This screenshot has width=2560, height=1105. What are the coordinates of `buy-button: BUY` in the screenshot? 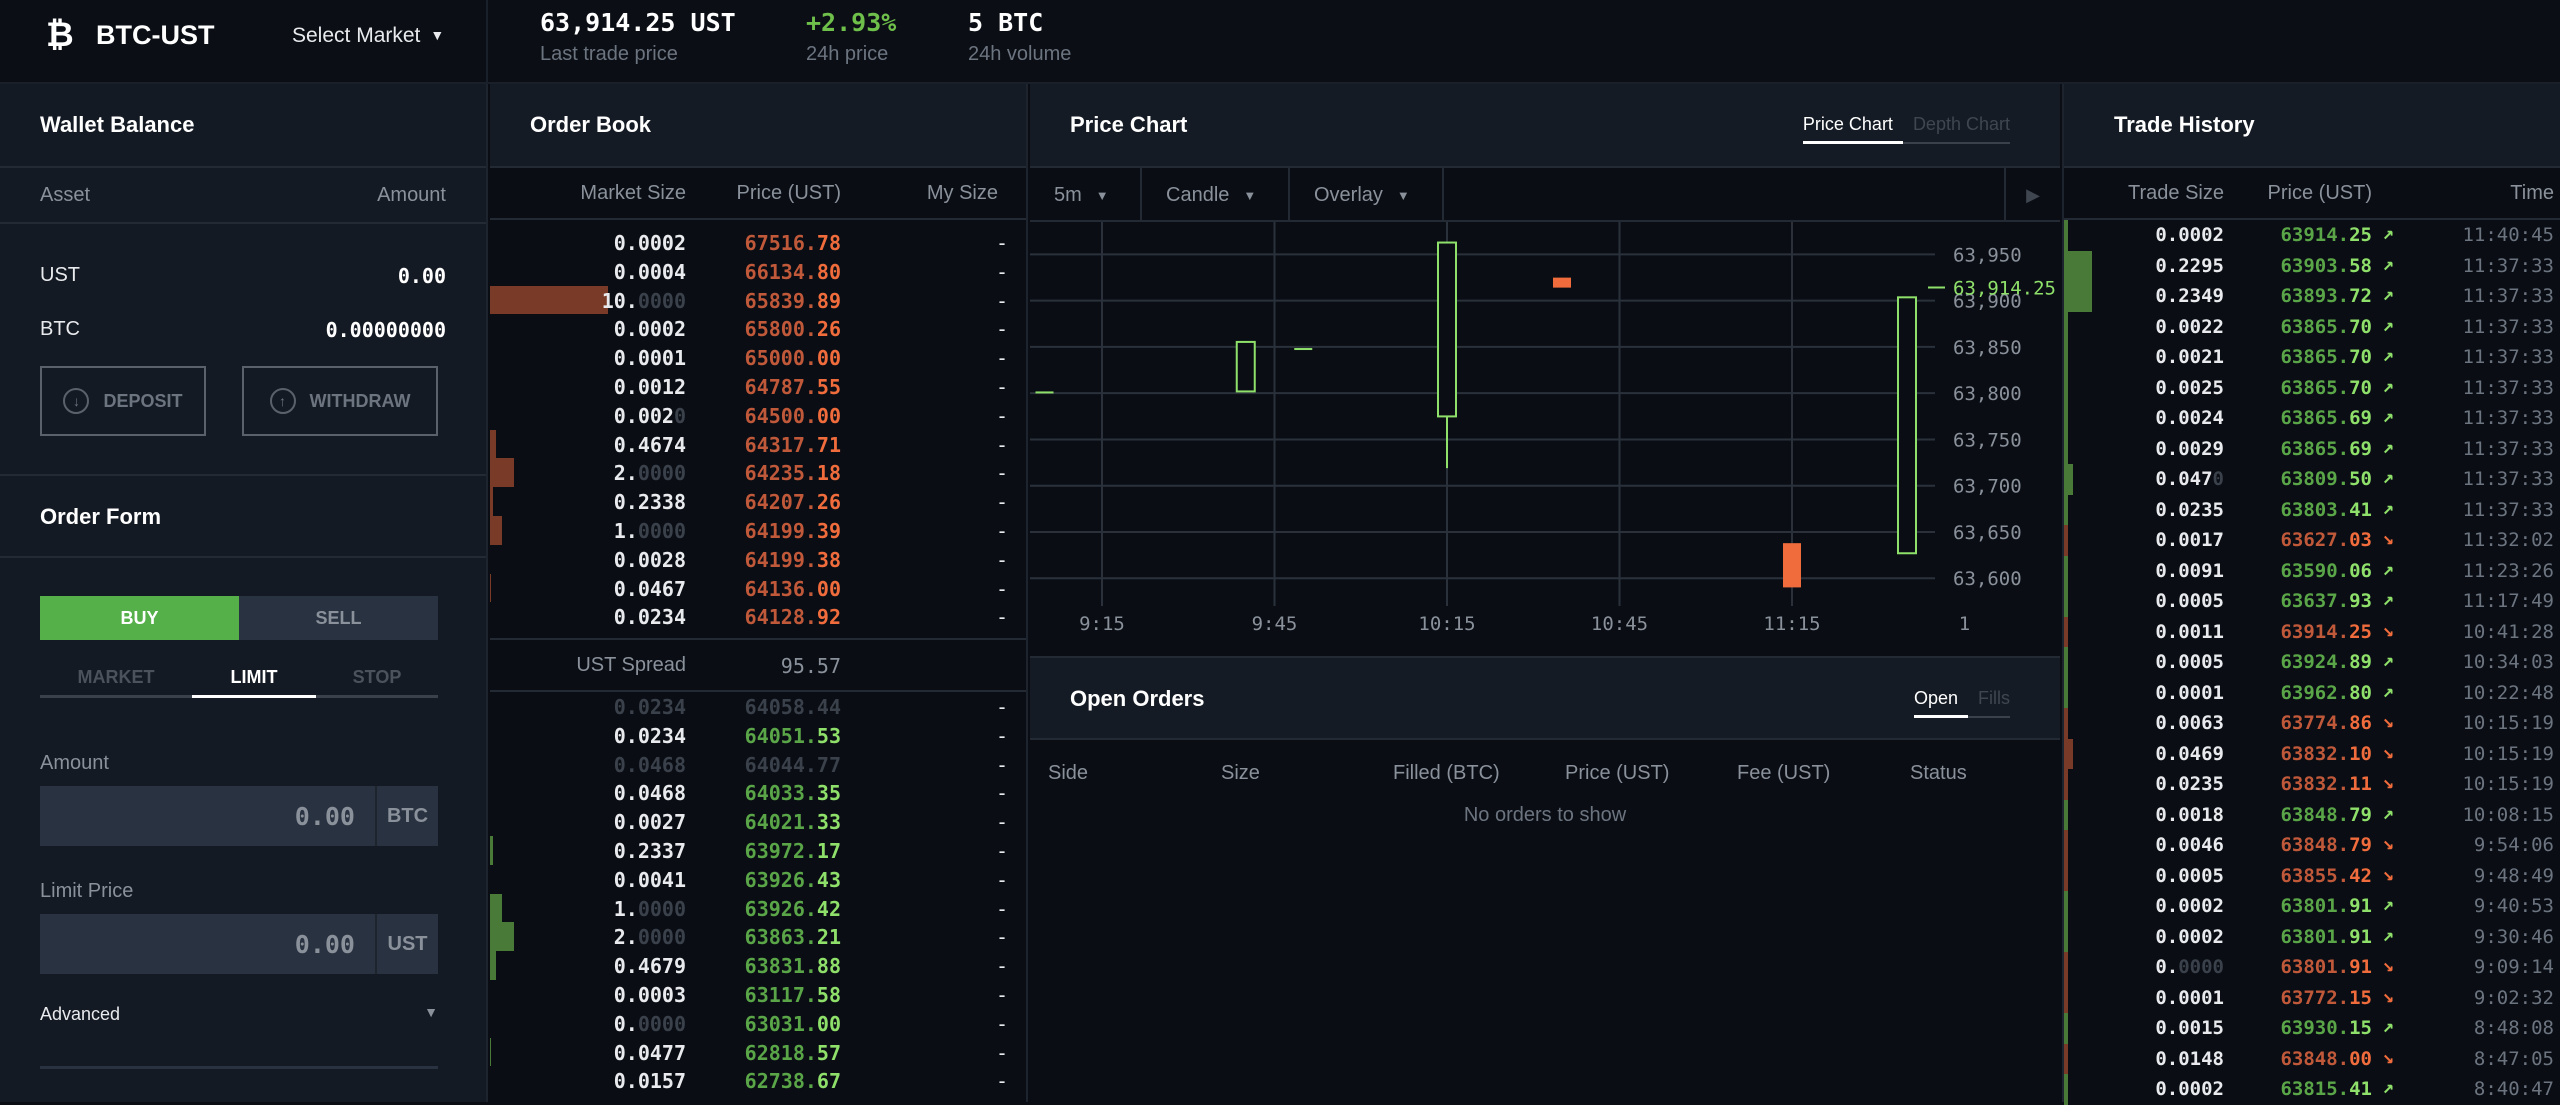 It's located at (139, 618).